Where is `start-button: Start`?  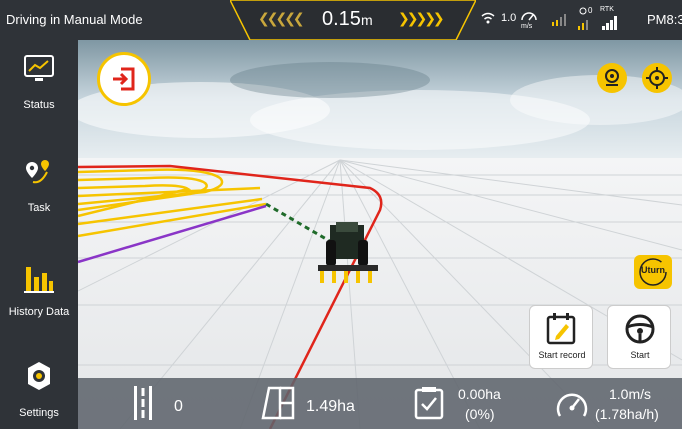
start-button: Start is located at coordinates (639, 337).